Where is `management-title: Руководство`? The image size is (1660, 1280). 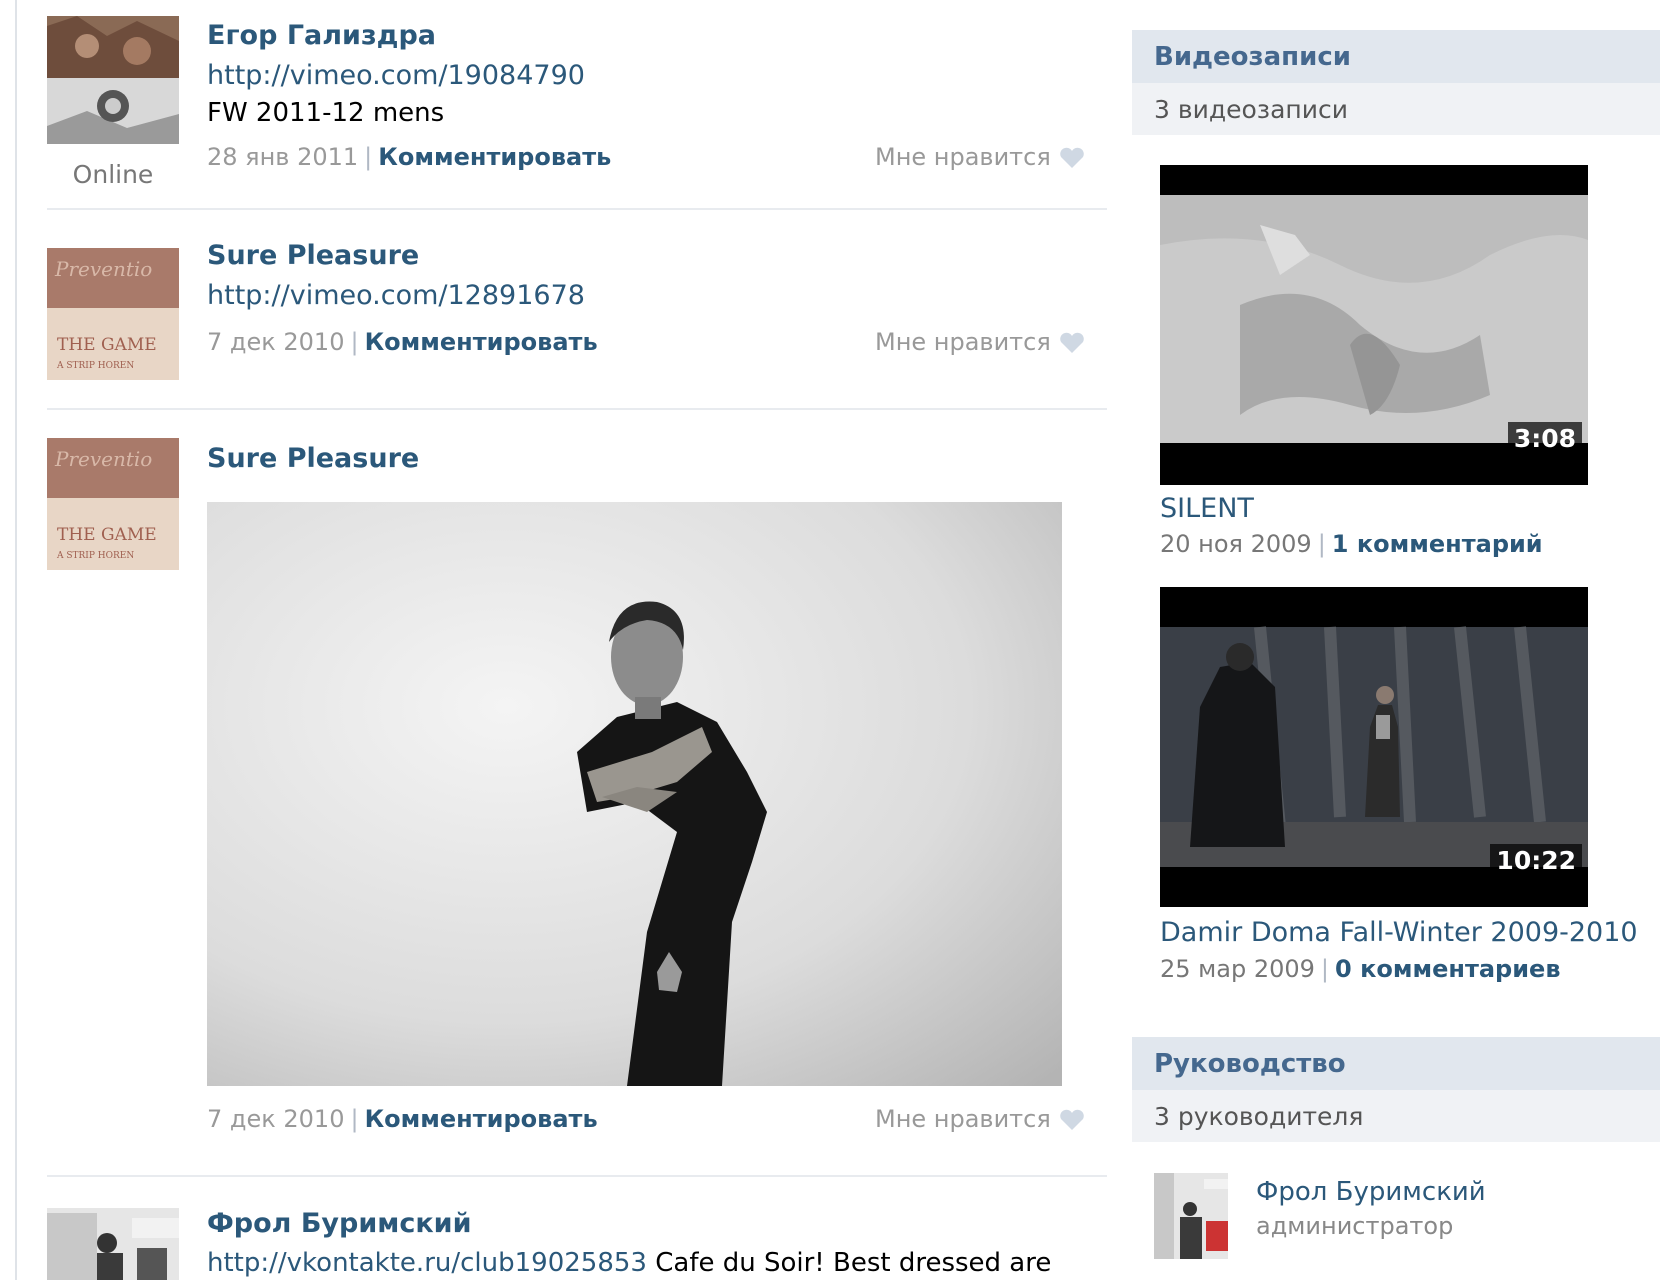 management-title: Руководство is located at coordinates (1250, 1064).